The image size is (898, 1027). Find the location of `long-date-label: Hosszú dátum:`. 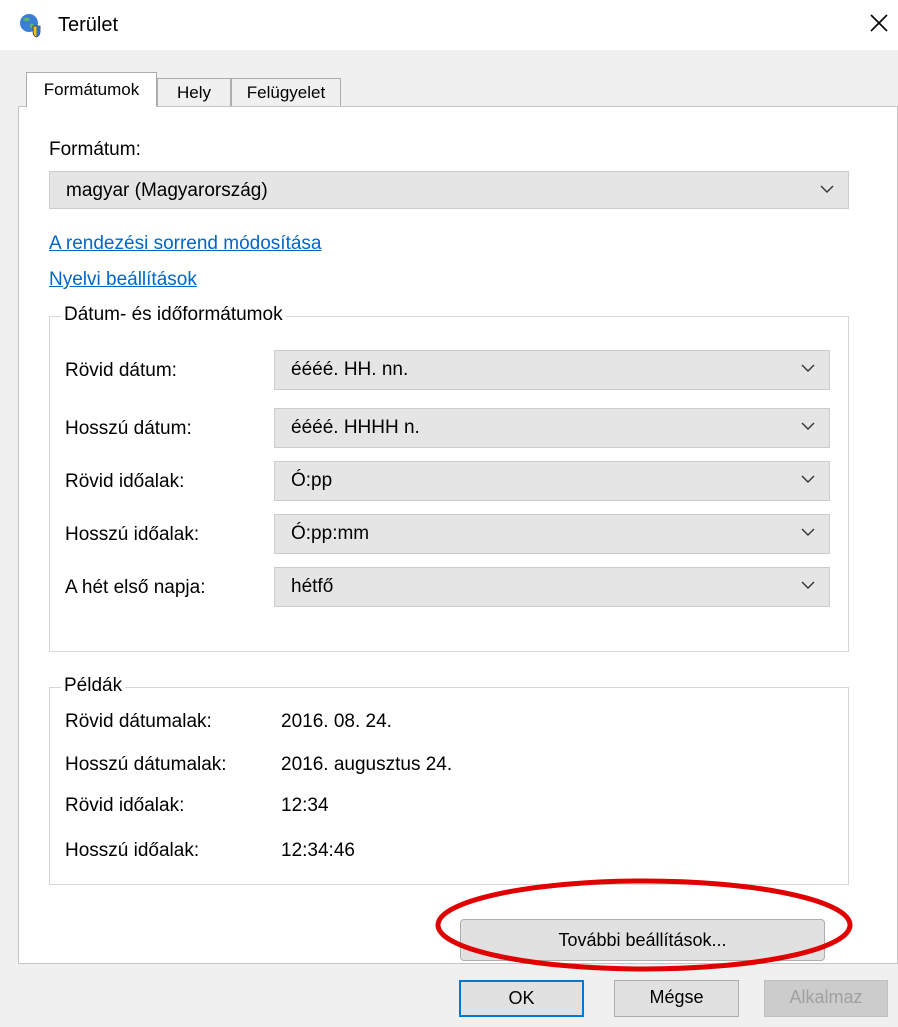

long-date-label: Hosszú dátum: is located at coordinates (128, 428).